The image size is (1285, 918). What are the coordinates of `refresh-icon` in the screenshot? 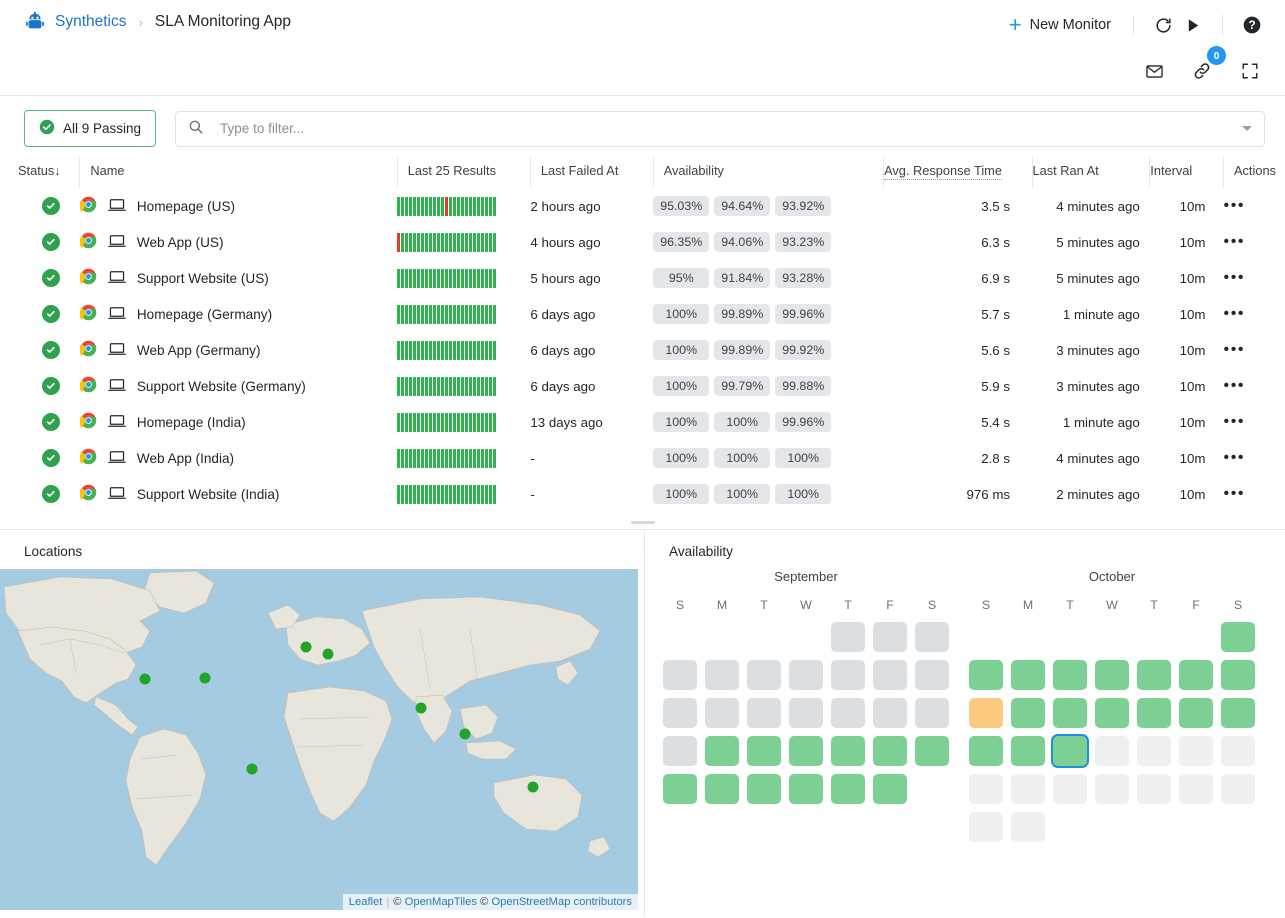 It's located at (1163, 25).